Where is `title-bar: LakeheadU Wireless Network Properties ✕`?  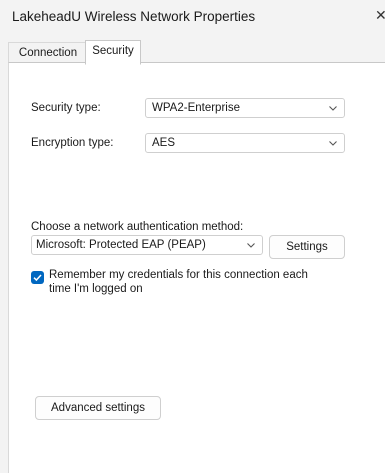 title-bar: LakeheadU Wireless Network Properties ✕ is located at coordinates (192, 17).